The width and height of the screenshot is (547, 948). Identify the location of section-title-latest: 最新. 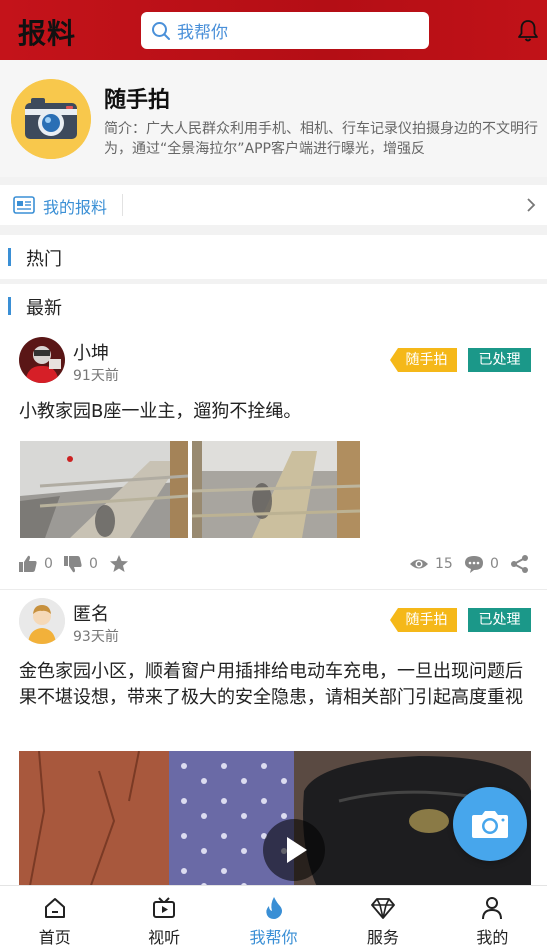
(44, 308).